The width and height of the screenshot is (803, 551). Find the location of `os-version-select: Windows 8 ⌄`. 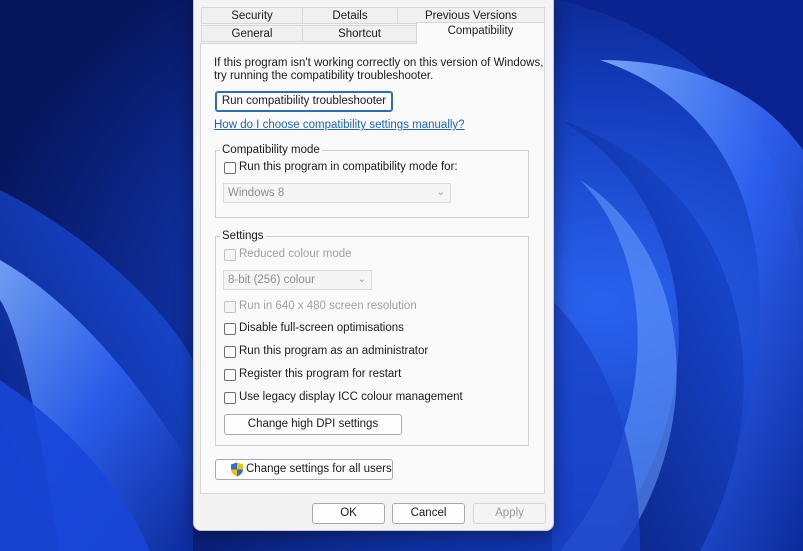

os-version-select: Windows 8 ⌄ is located at coordinates (337, 193).